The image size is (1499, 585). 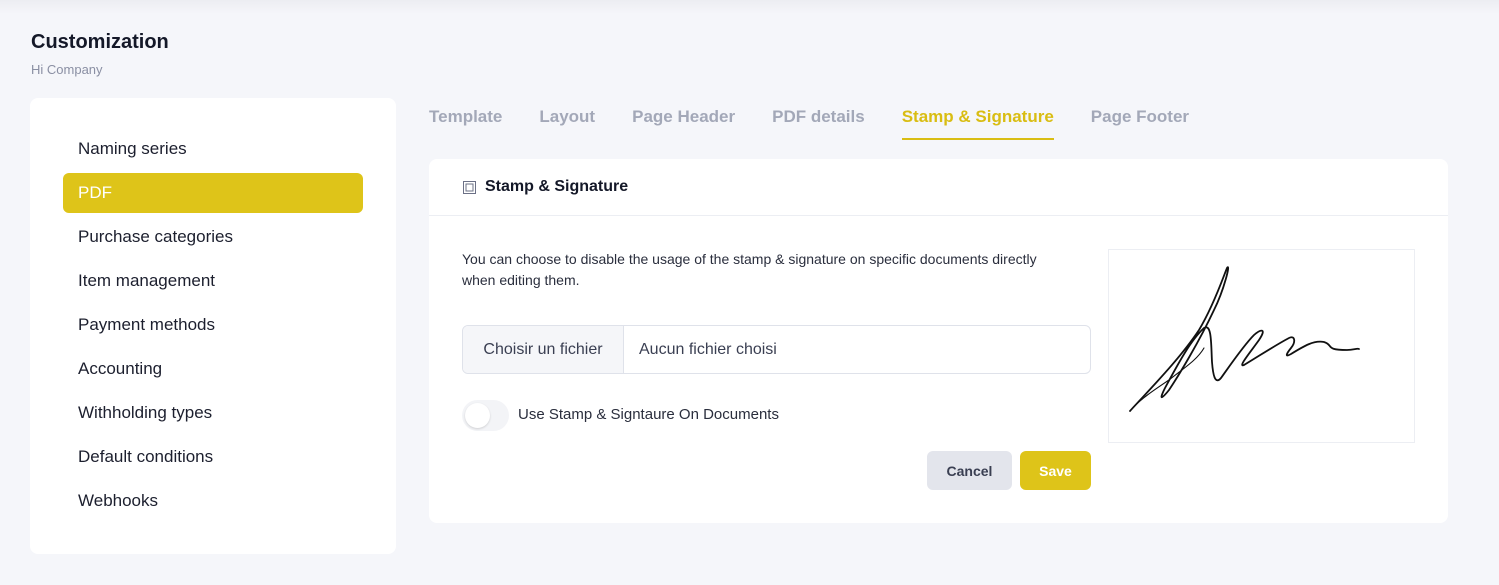 I want to click on toggle-knob, so click(x=477, y=415).